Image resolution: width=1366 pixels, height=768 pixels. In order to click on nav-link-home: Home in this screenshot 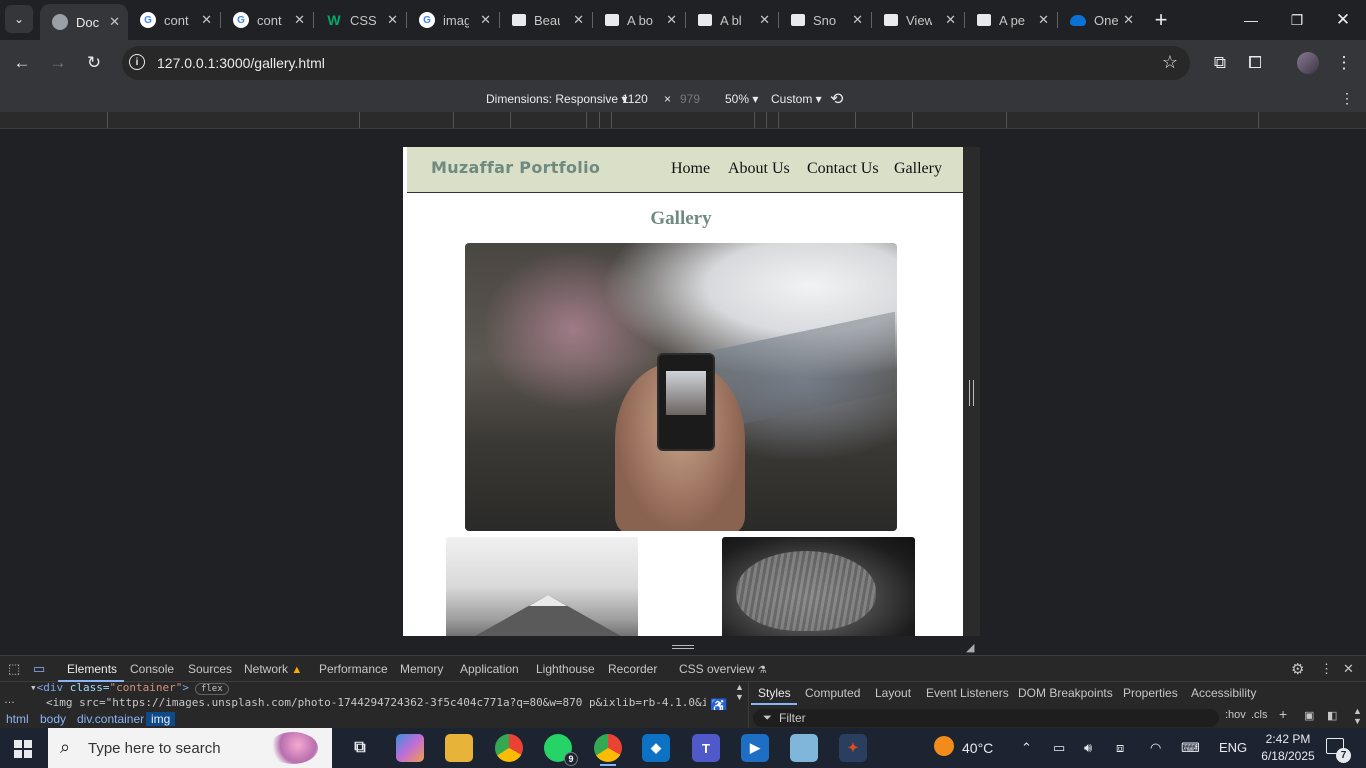, I will do `click(690, 169)`.